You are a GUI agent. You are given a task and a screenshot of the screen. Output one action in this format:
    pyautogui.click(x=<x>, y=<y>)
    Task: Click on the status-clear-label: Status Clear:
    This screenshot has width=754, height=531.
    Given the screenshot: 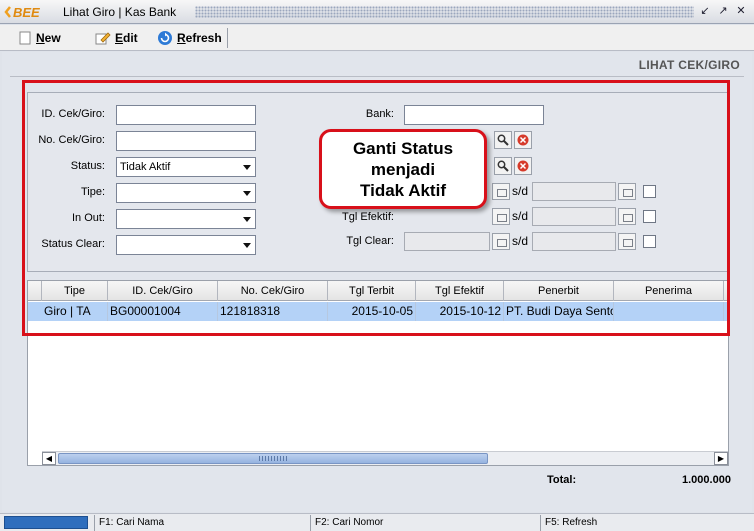 What is the action you would take?
    pyautogui.click(x=73, y=244)
    